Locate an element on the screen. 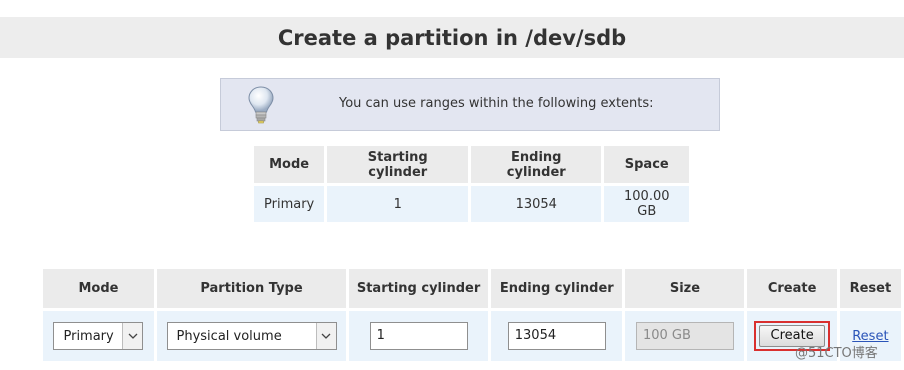 Image resolution: width=904 pixels, height=370 pixels. page-title: Create a partition in /dev/sdb is located at coordinates (452, 37).